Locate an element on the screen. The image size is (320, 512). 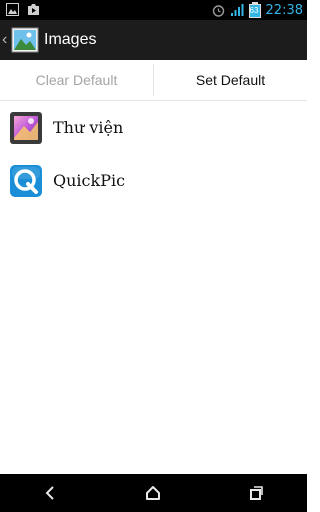
gallery-label: Thư viện is located at coordinates (88, 127).